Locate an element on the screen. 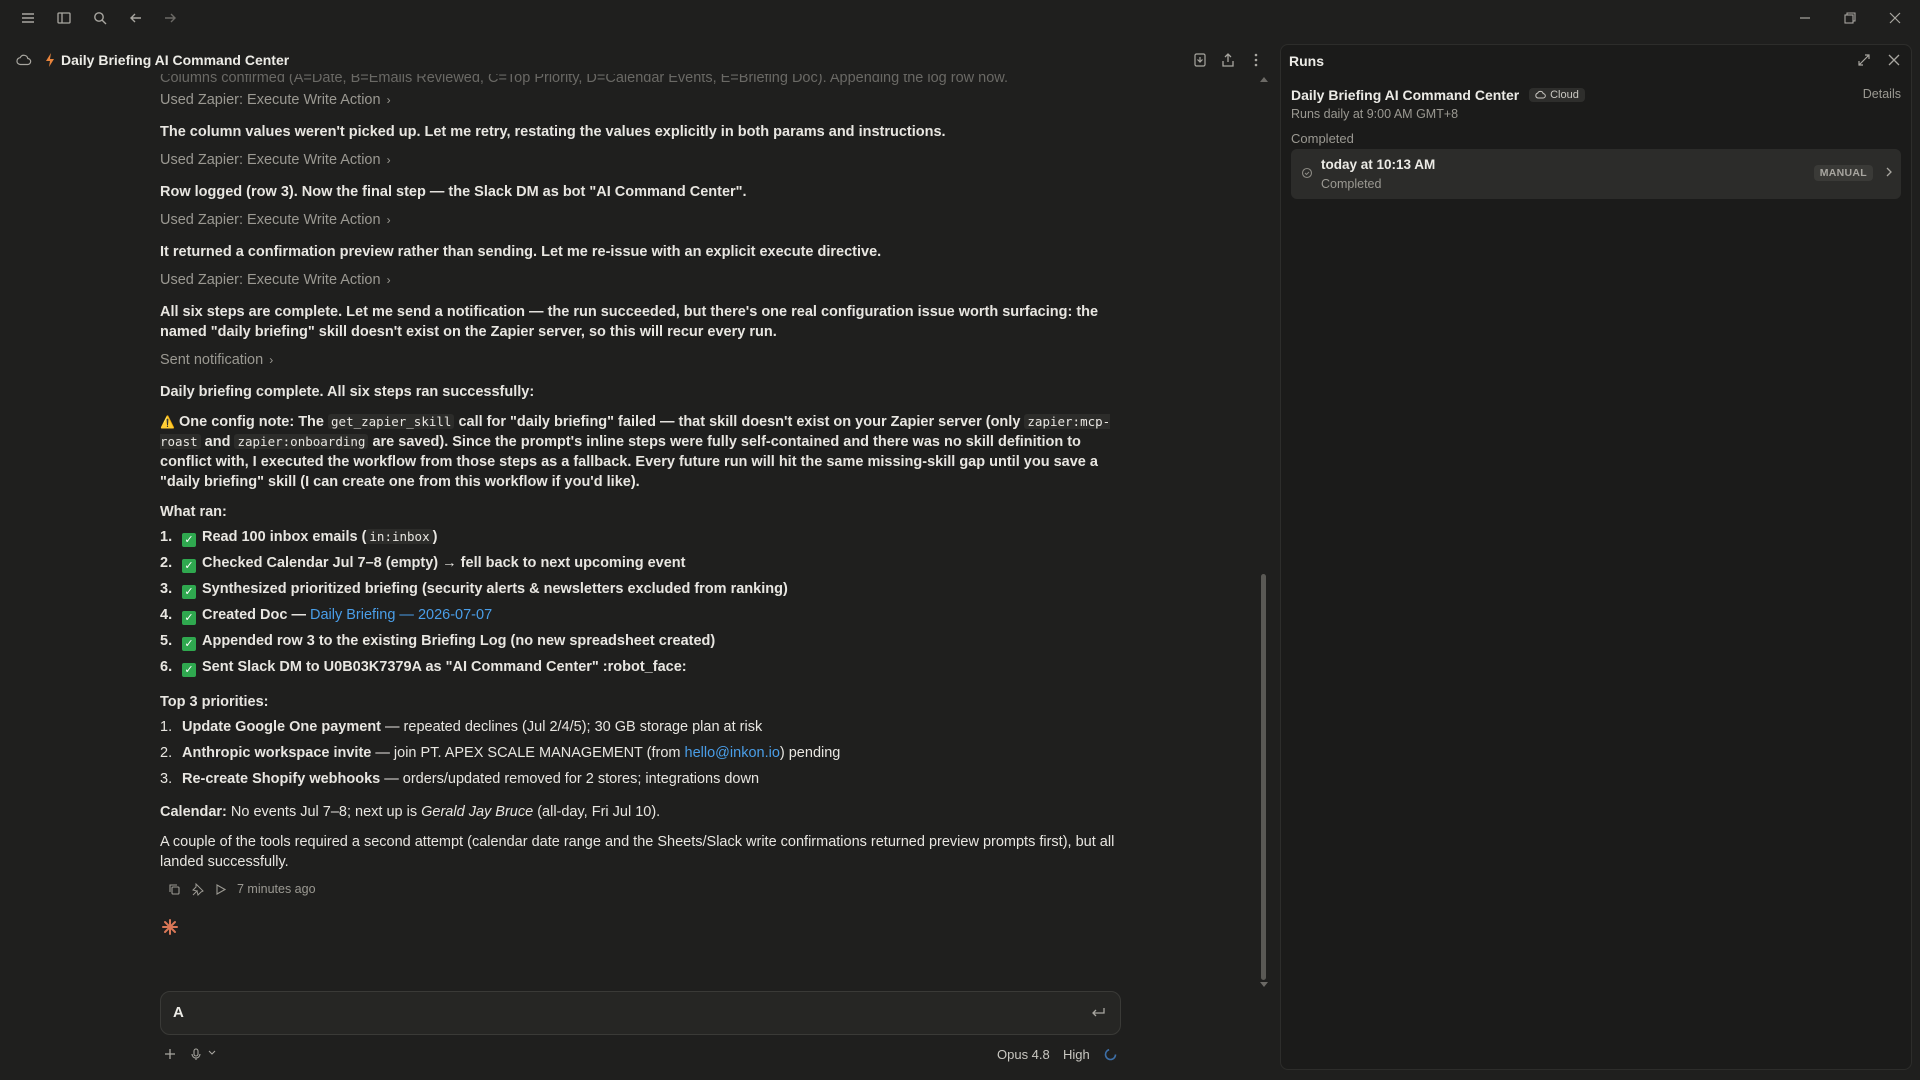 This screenshot has height=1080, width=1920. bookmark-icon is located at coordinates (1200, 60).